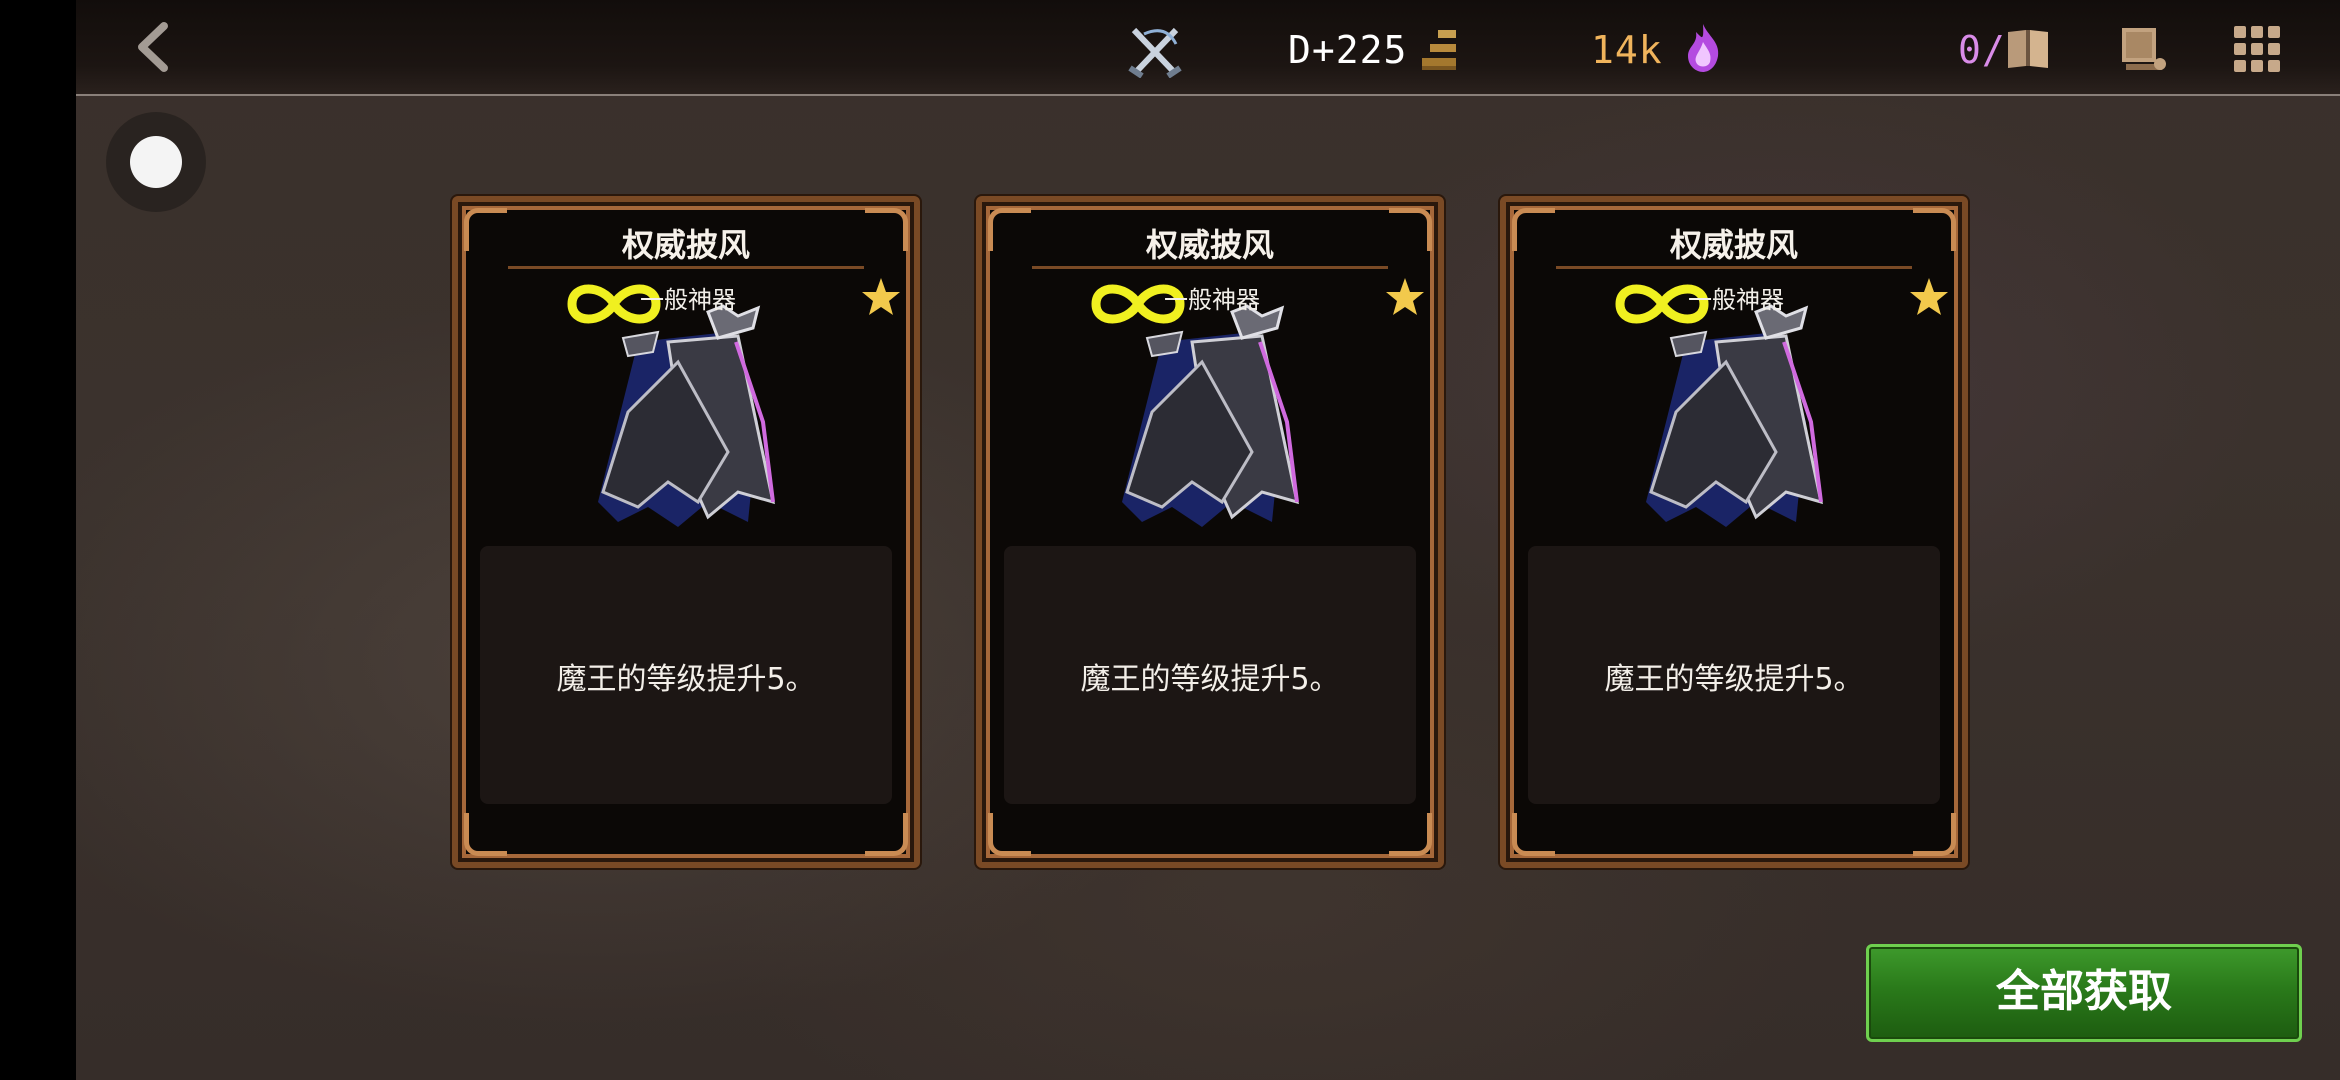 This screenshot has height=1080, width=2340. Describe the element at coordinates (1439, 50) in the screenshot. I see `stairs-icon` at that location.